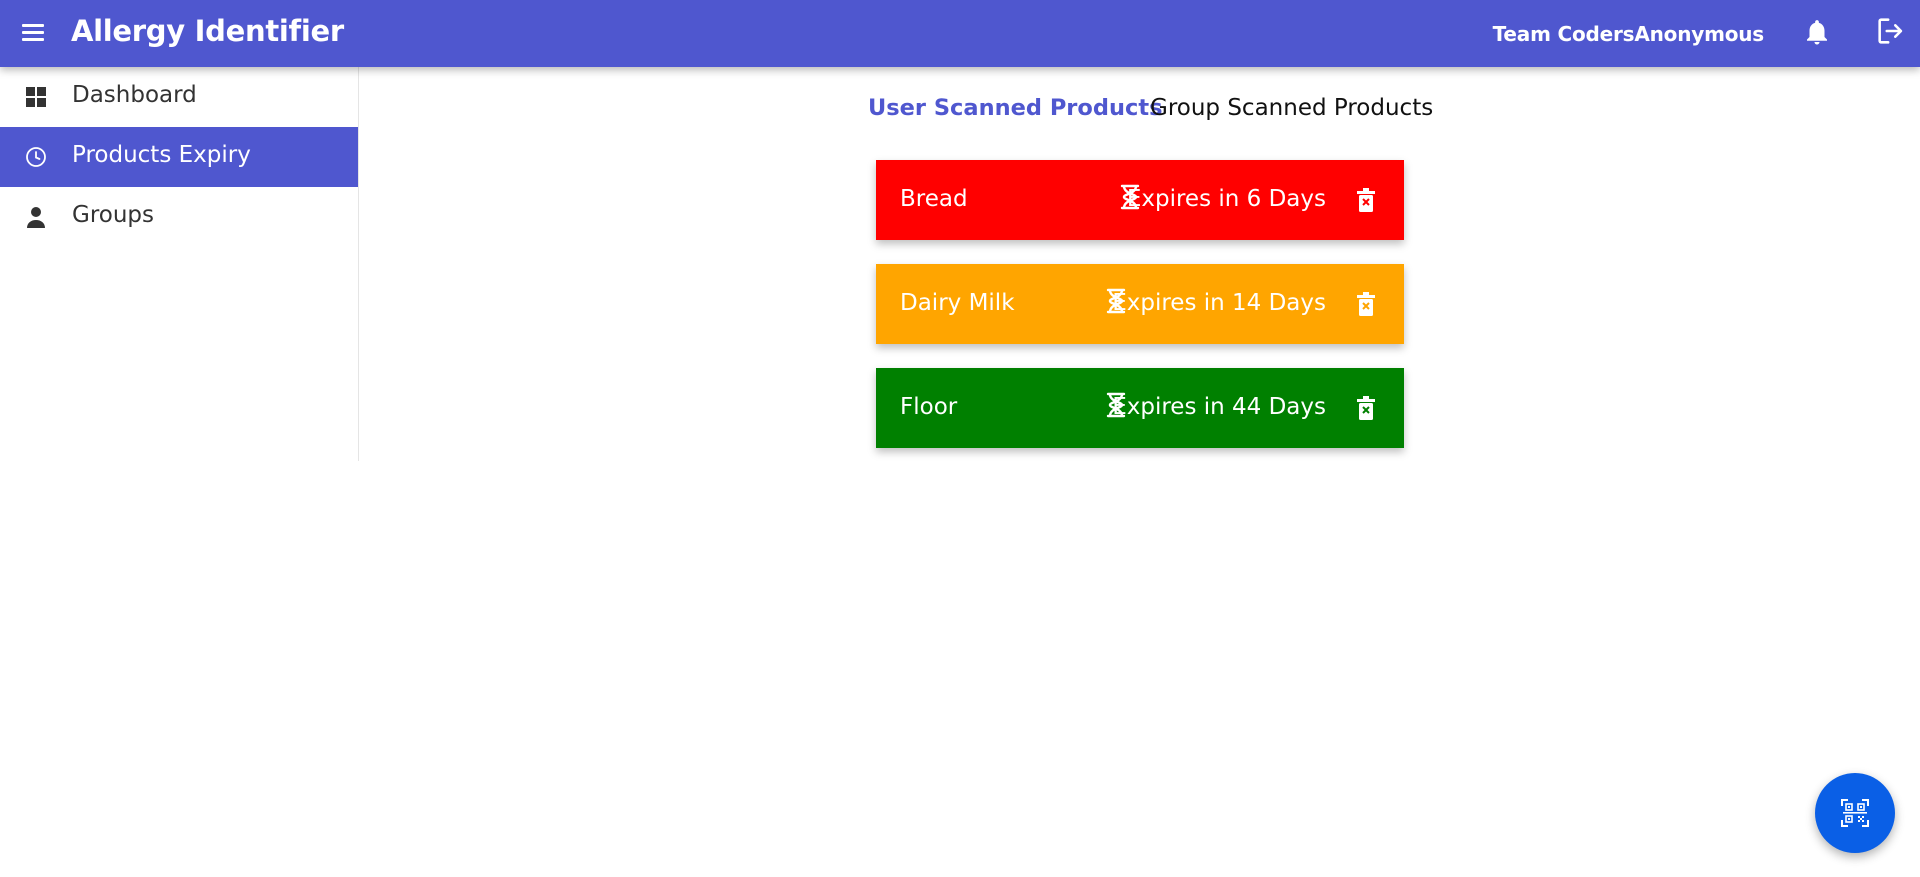 This screenshot has height=877, width=1920. What do you see at coordinates (161, 155) in the screenshot?
I see `sidebar-item-label: Products Expiry` at bounding box center [161, 155].